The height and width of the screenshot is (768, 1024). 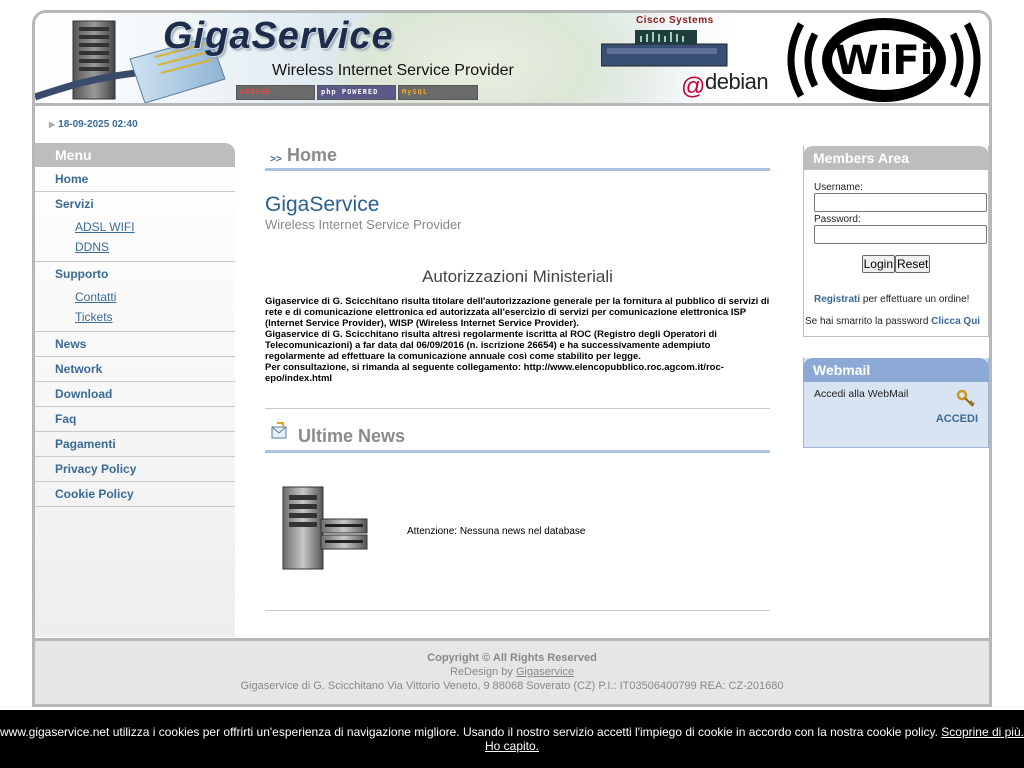 What do you see at coordinates (145, 247) in the screenshot?
I see `menu-subitem-ddns: DDNS` at bounding box center [145, 247].